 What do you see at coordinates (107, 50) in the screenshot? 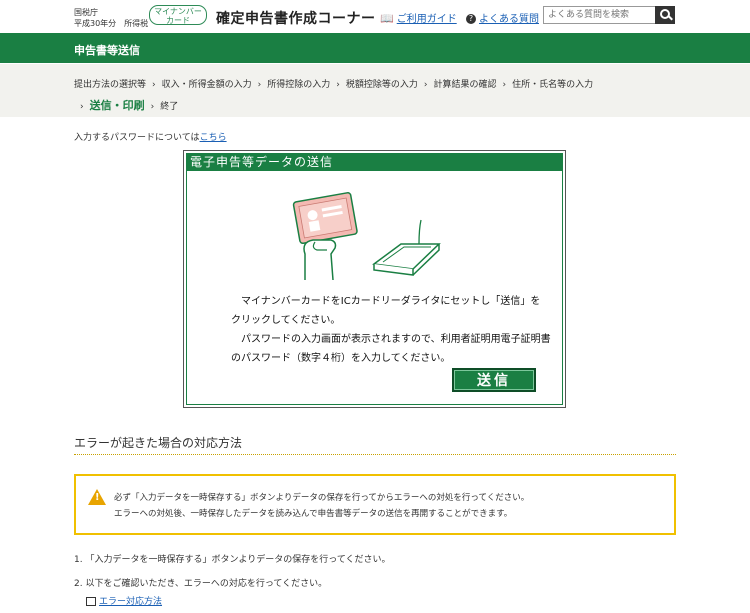
I see `section-title: 申告書等送信` at bounding box center [107, 50].